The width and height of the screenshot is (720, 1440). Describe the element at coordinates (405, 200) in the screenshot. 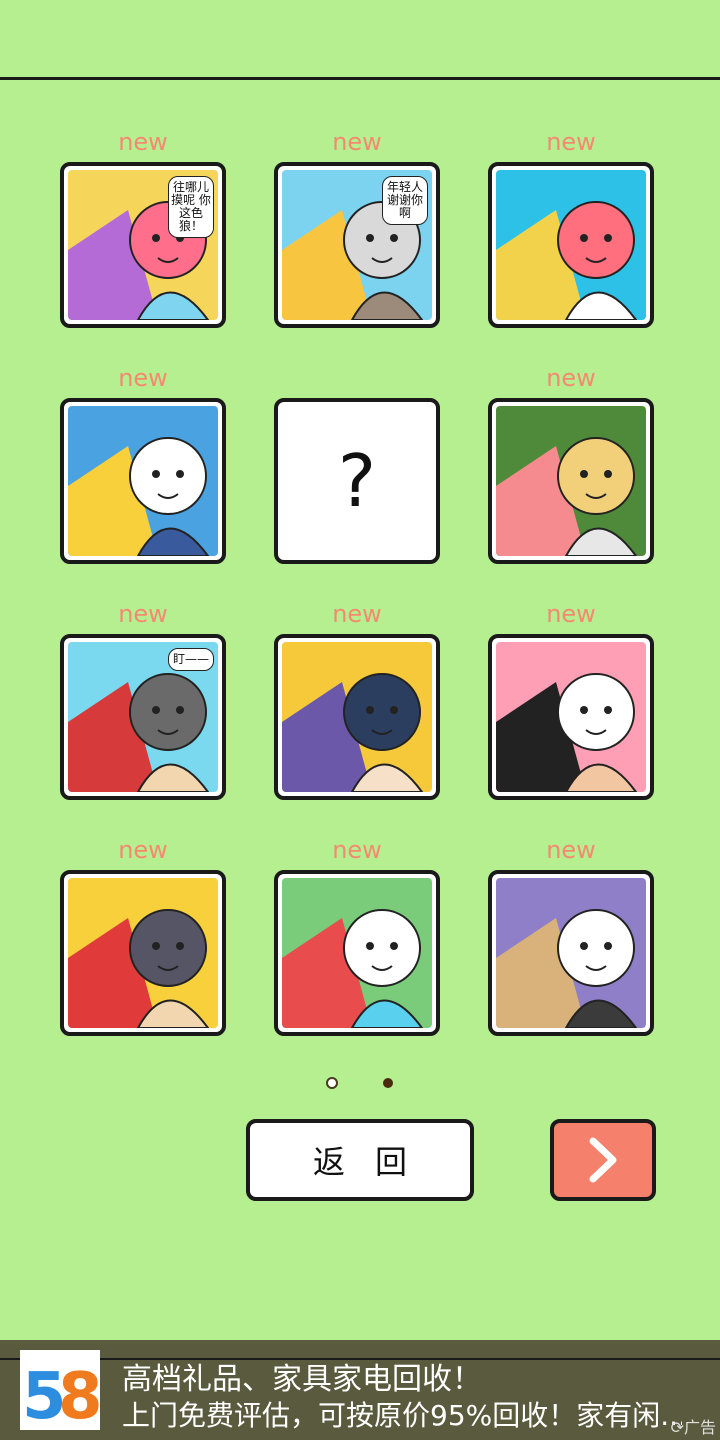

I see `speech-bubble: 年轻人谢谢你啊` at that location.